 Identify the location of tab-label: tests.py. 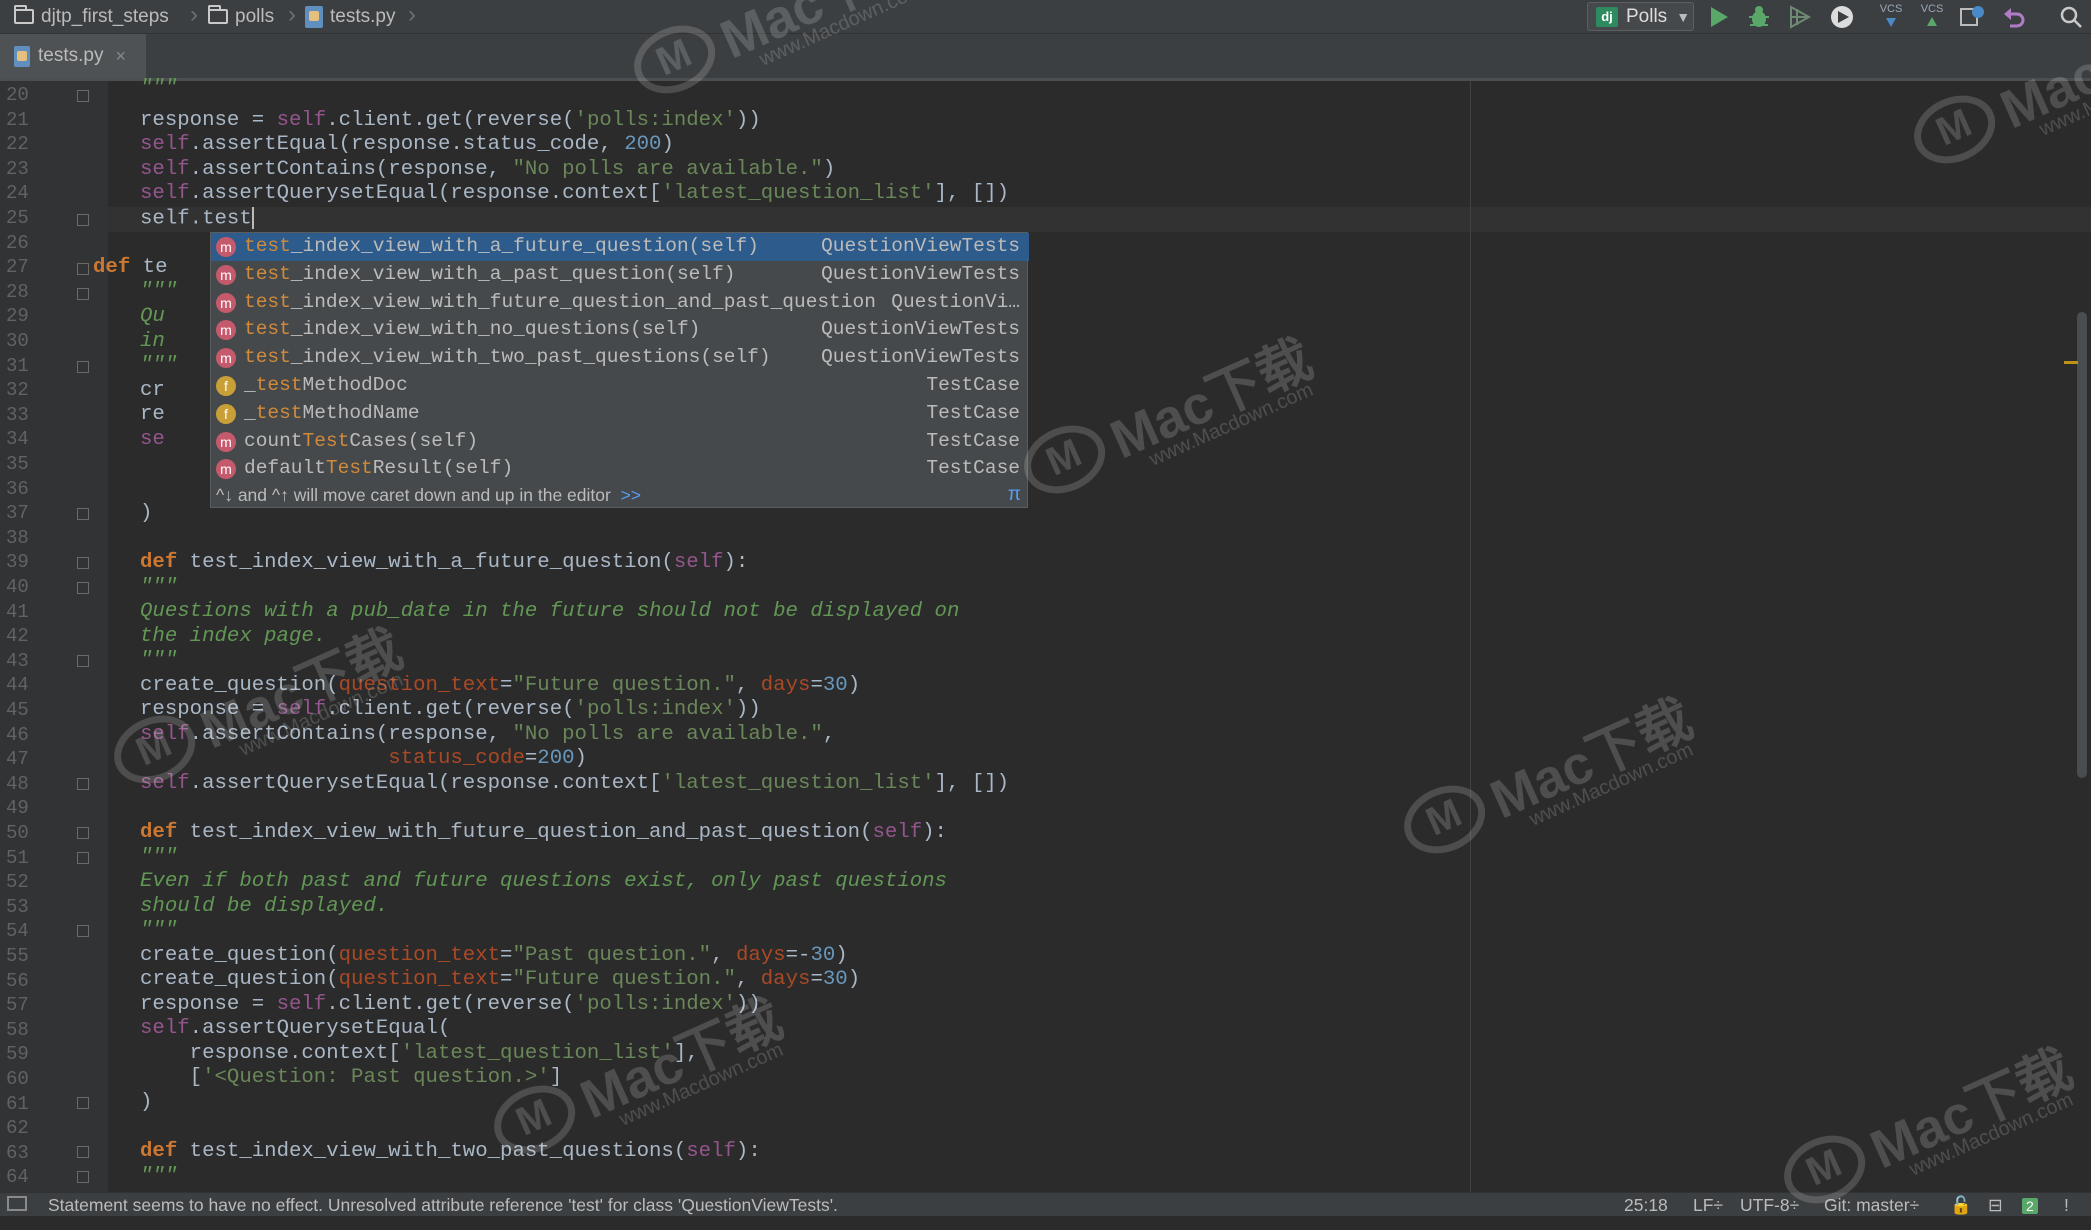
(71, 55).